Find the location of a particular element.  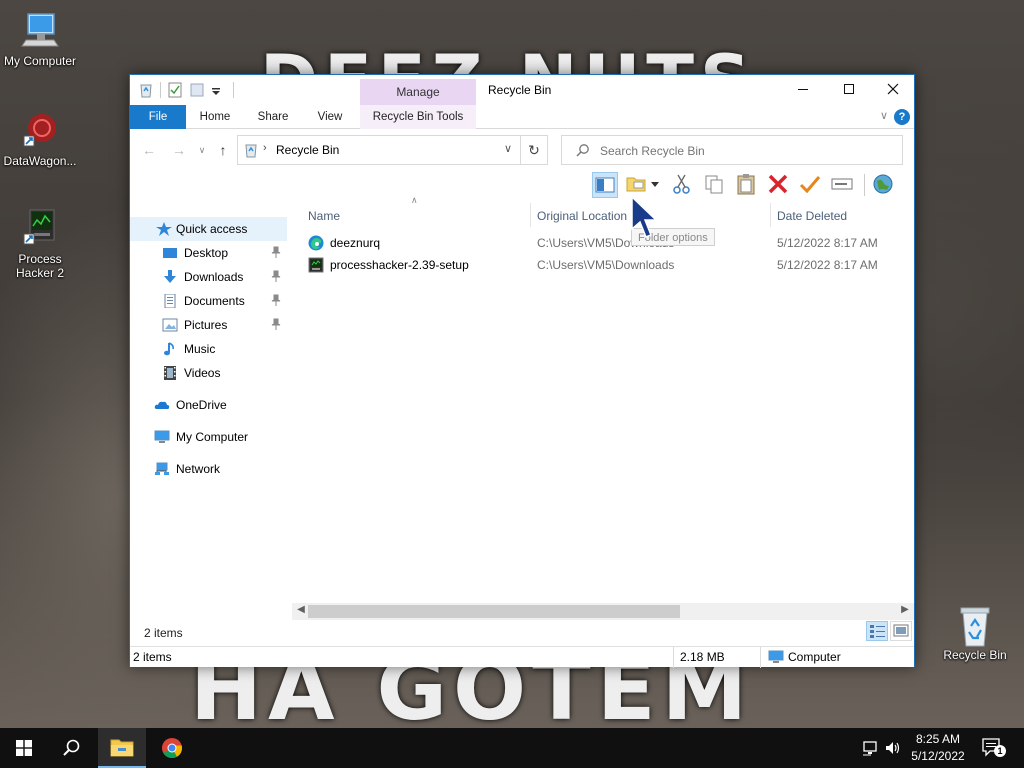

nav-item-downloads: Downloads is located at coordinates (208, 277).